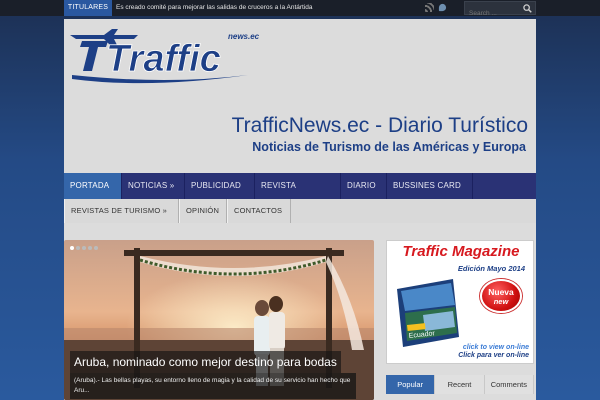 Image resolution: width=600 pixels, height=400 pixels. I want to click on sidebar-tabs: Popular Recent Comments, so click(460, 384).